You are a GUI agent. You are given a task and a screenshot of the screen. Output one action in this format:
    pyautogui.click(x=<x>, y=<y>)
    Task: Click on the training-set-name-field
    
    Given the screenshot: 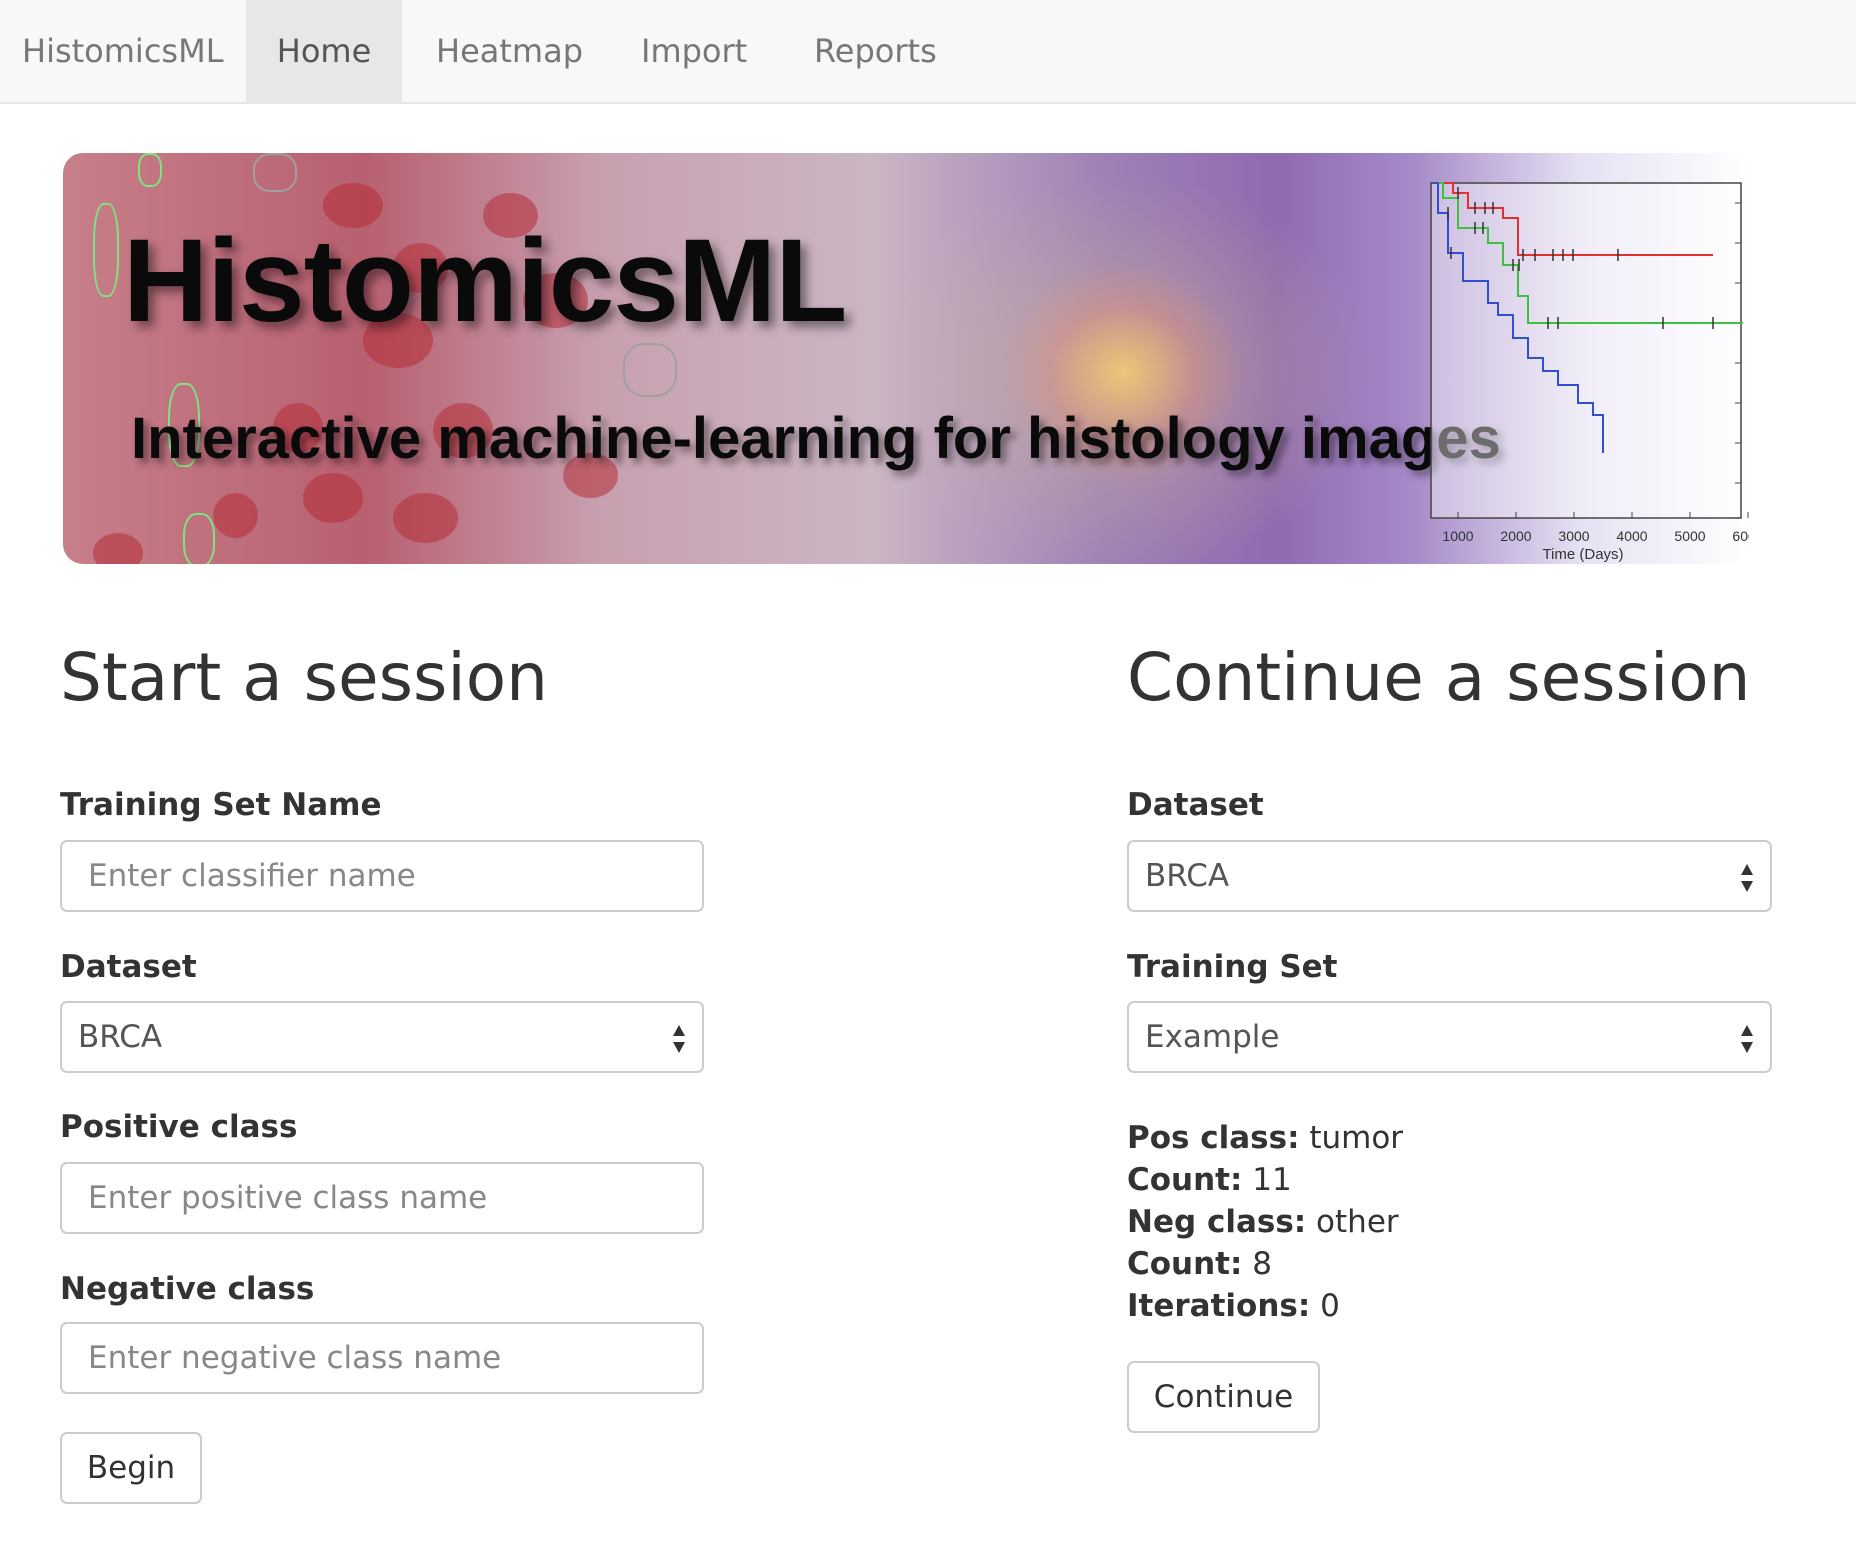 What is the action you would take?
    pyautogui.click(x=382, y=876)
    